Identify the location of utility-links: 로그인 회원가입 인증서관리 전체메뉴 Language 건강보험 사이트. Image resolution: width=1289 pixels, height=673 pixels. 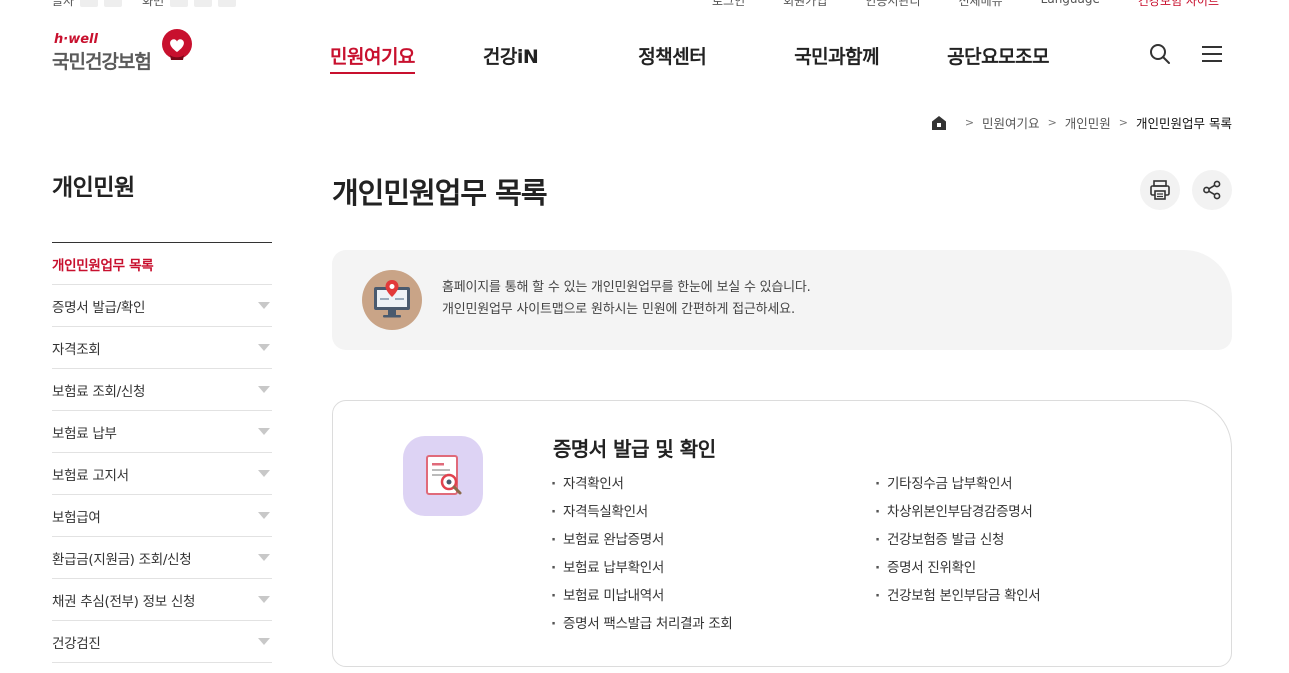
(965, 4).